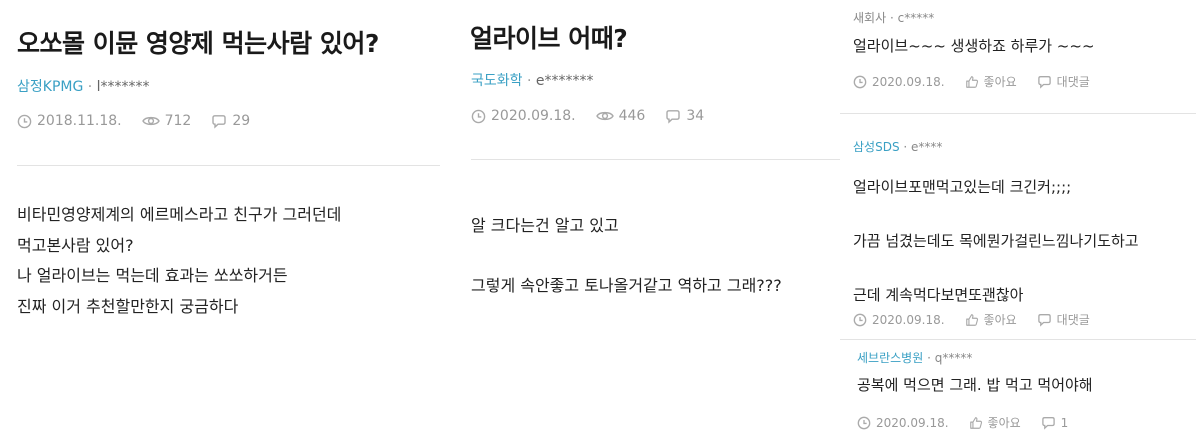 Image resolution: width=1196 pixels, height=440 pixels. Describe the element at coordinates (626, 256) in the screenshot. I see `post-body: 알 크다는건 알고 있고 그렇게 속안좋고 토나올거같고 역하고 그래???` at that location.